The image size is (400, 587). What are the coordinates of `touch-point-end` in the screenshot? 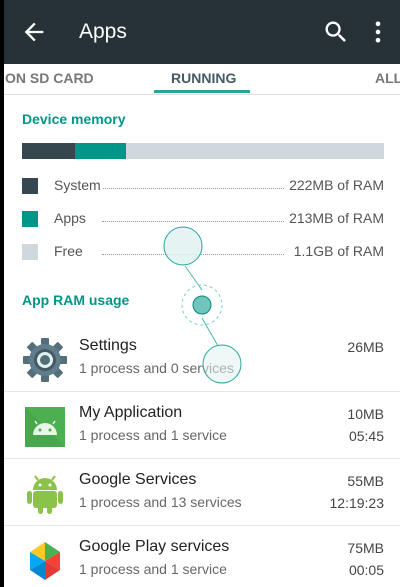 It's located at (222, 364).